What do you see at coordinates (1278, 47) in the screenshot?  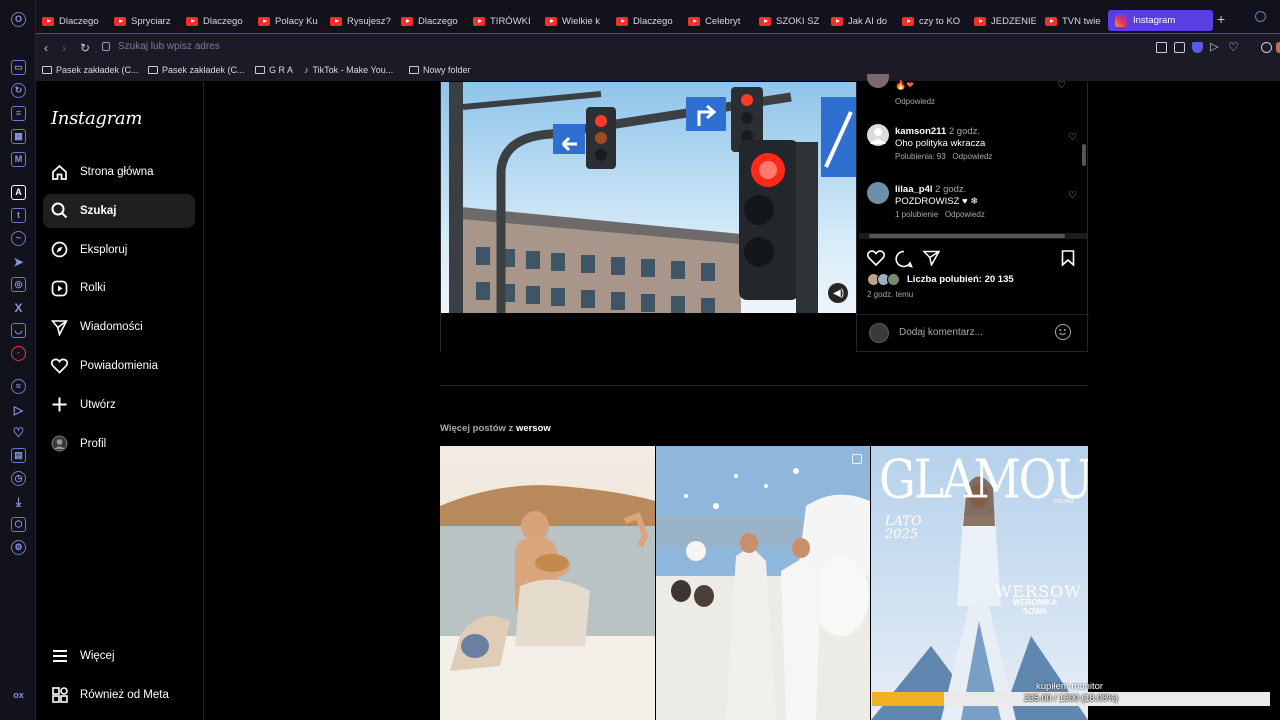 I see `profile-icon` at bounding box center [1278, 47].